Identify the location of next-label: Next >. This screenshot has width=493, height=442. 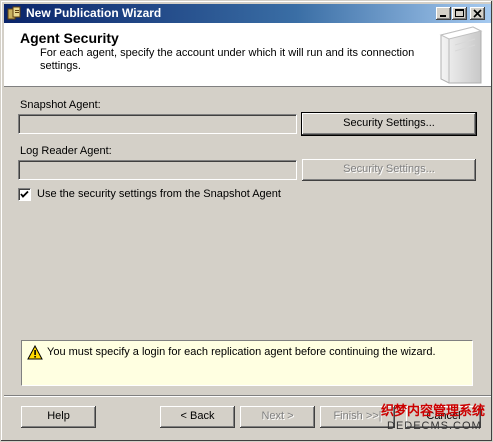
(277, 416).